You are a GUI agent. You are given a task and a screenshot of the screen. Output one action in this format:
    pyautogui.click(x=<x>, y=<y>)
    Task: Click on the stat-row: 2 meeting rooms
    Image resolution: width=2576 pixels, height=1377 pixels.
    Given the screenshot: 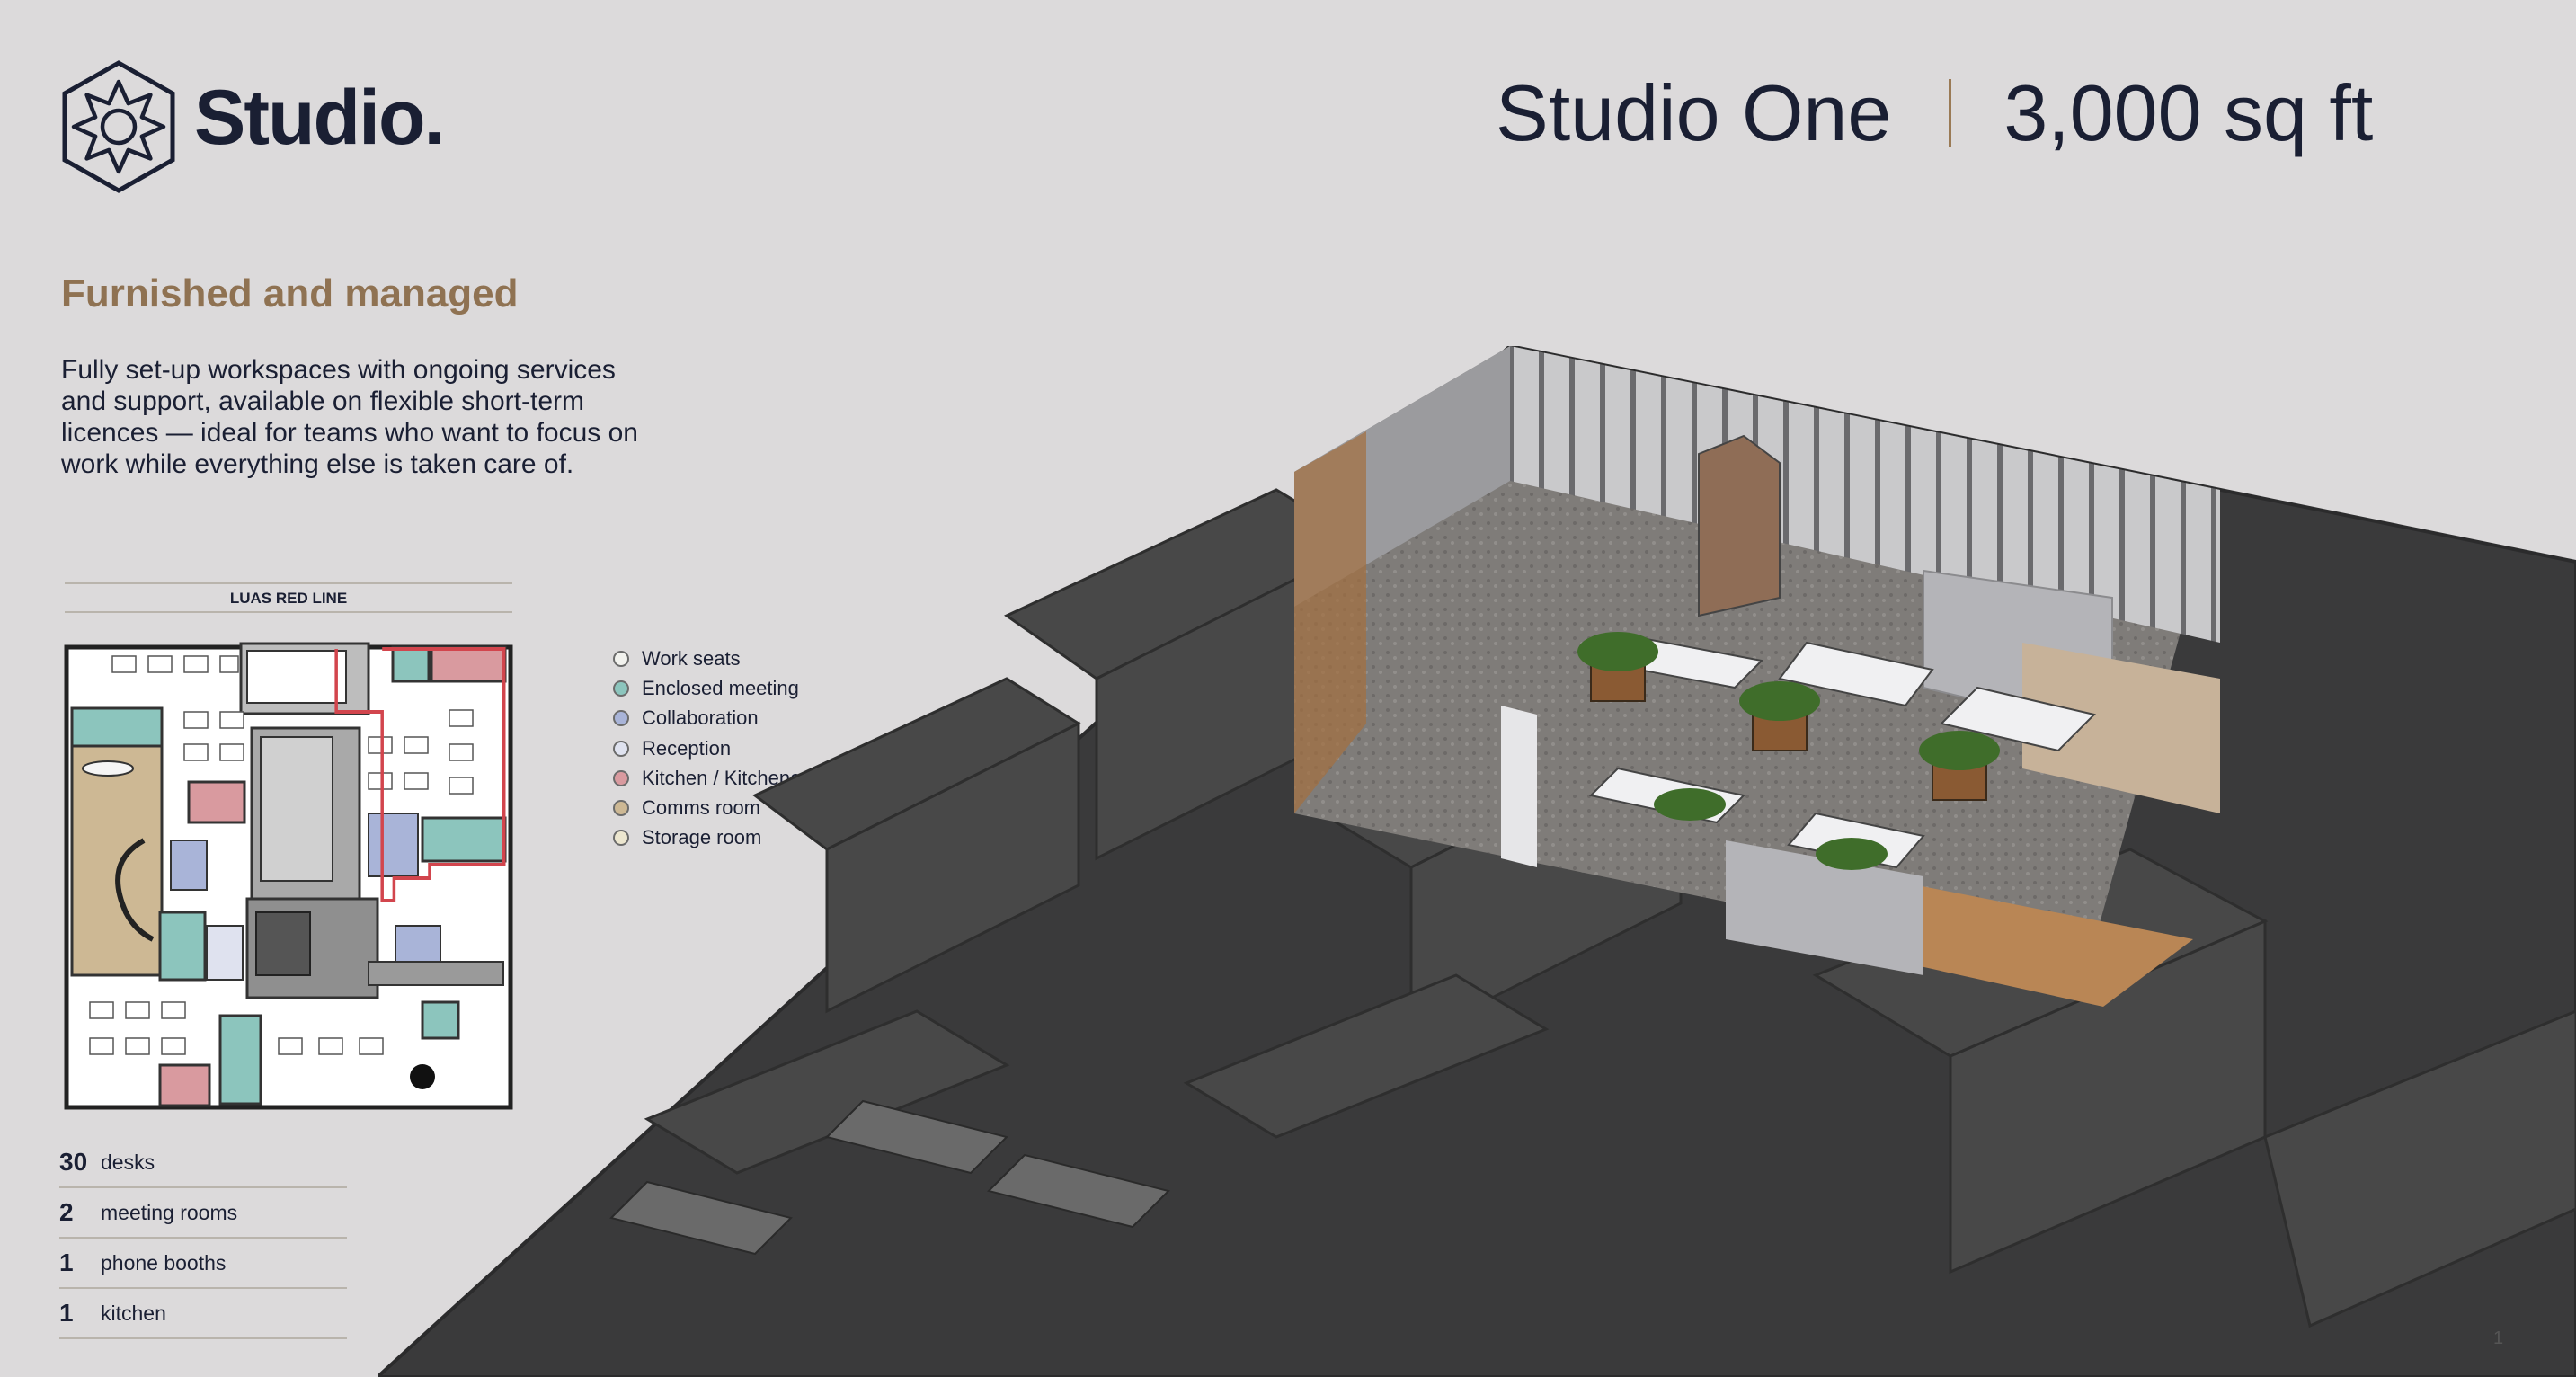 What is the action you would take?
    pyautogui.click(x=203, y=1213)
    